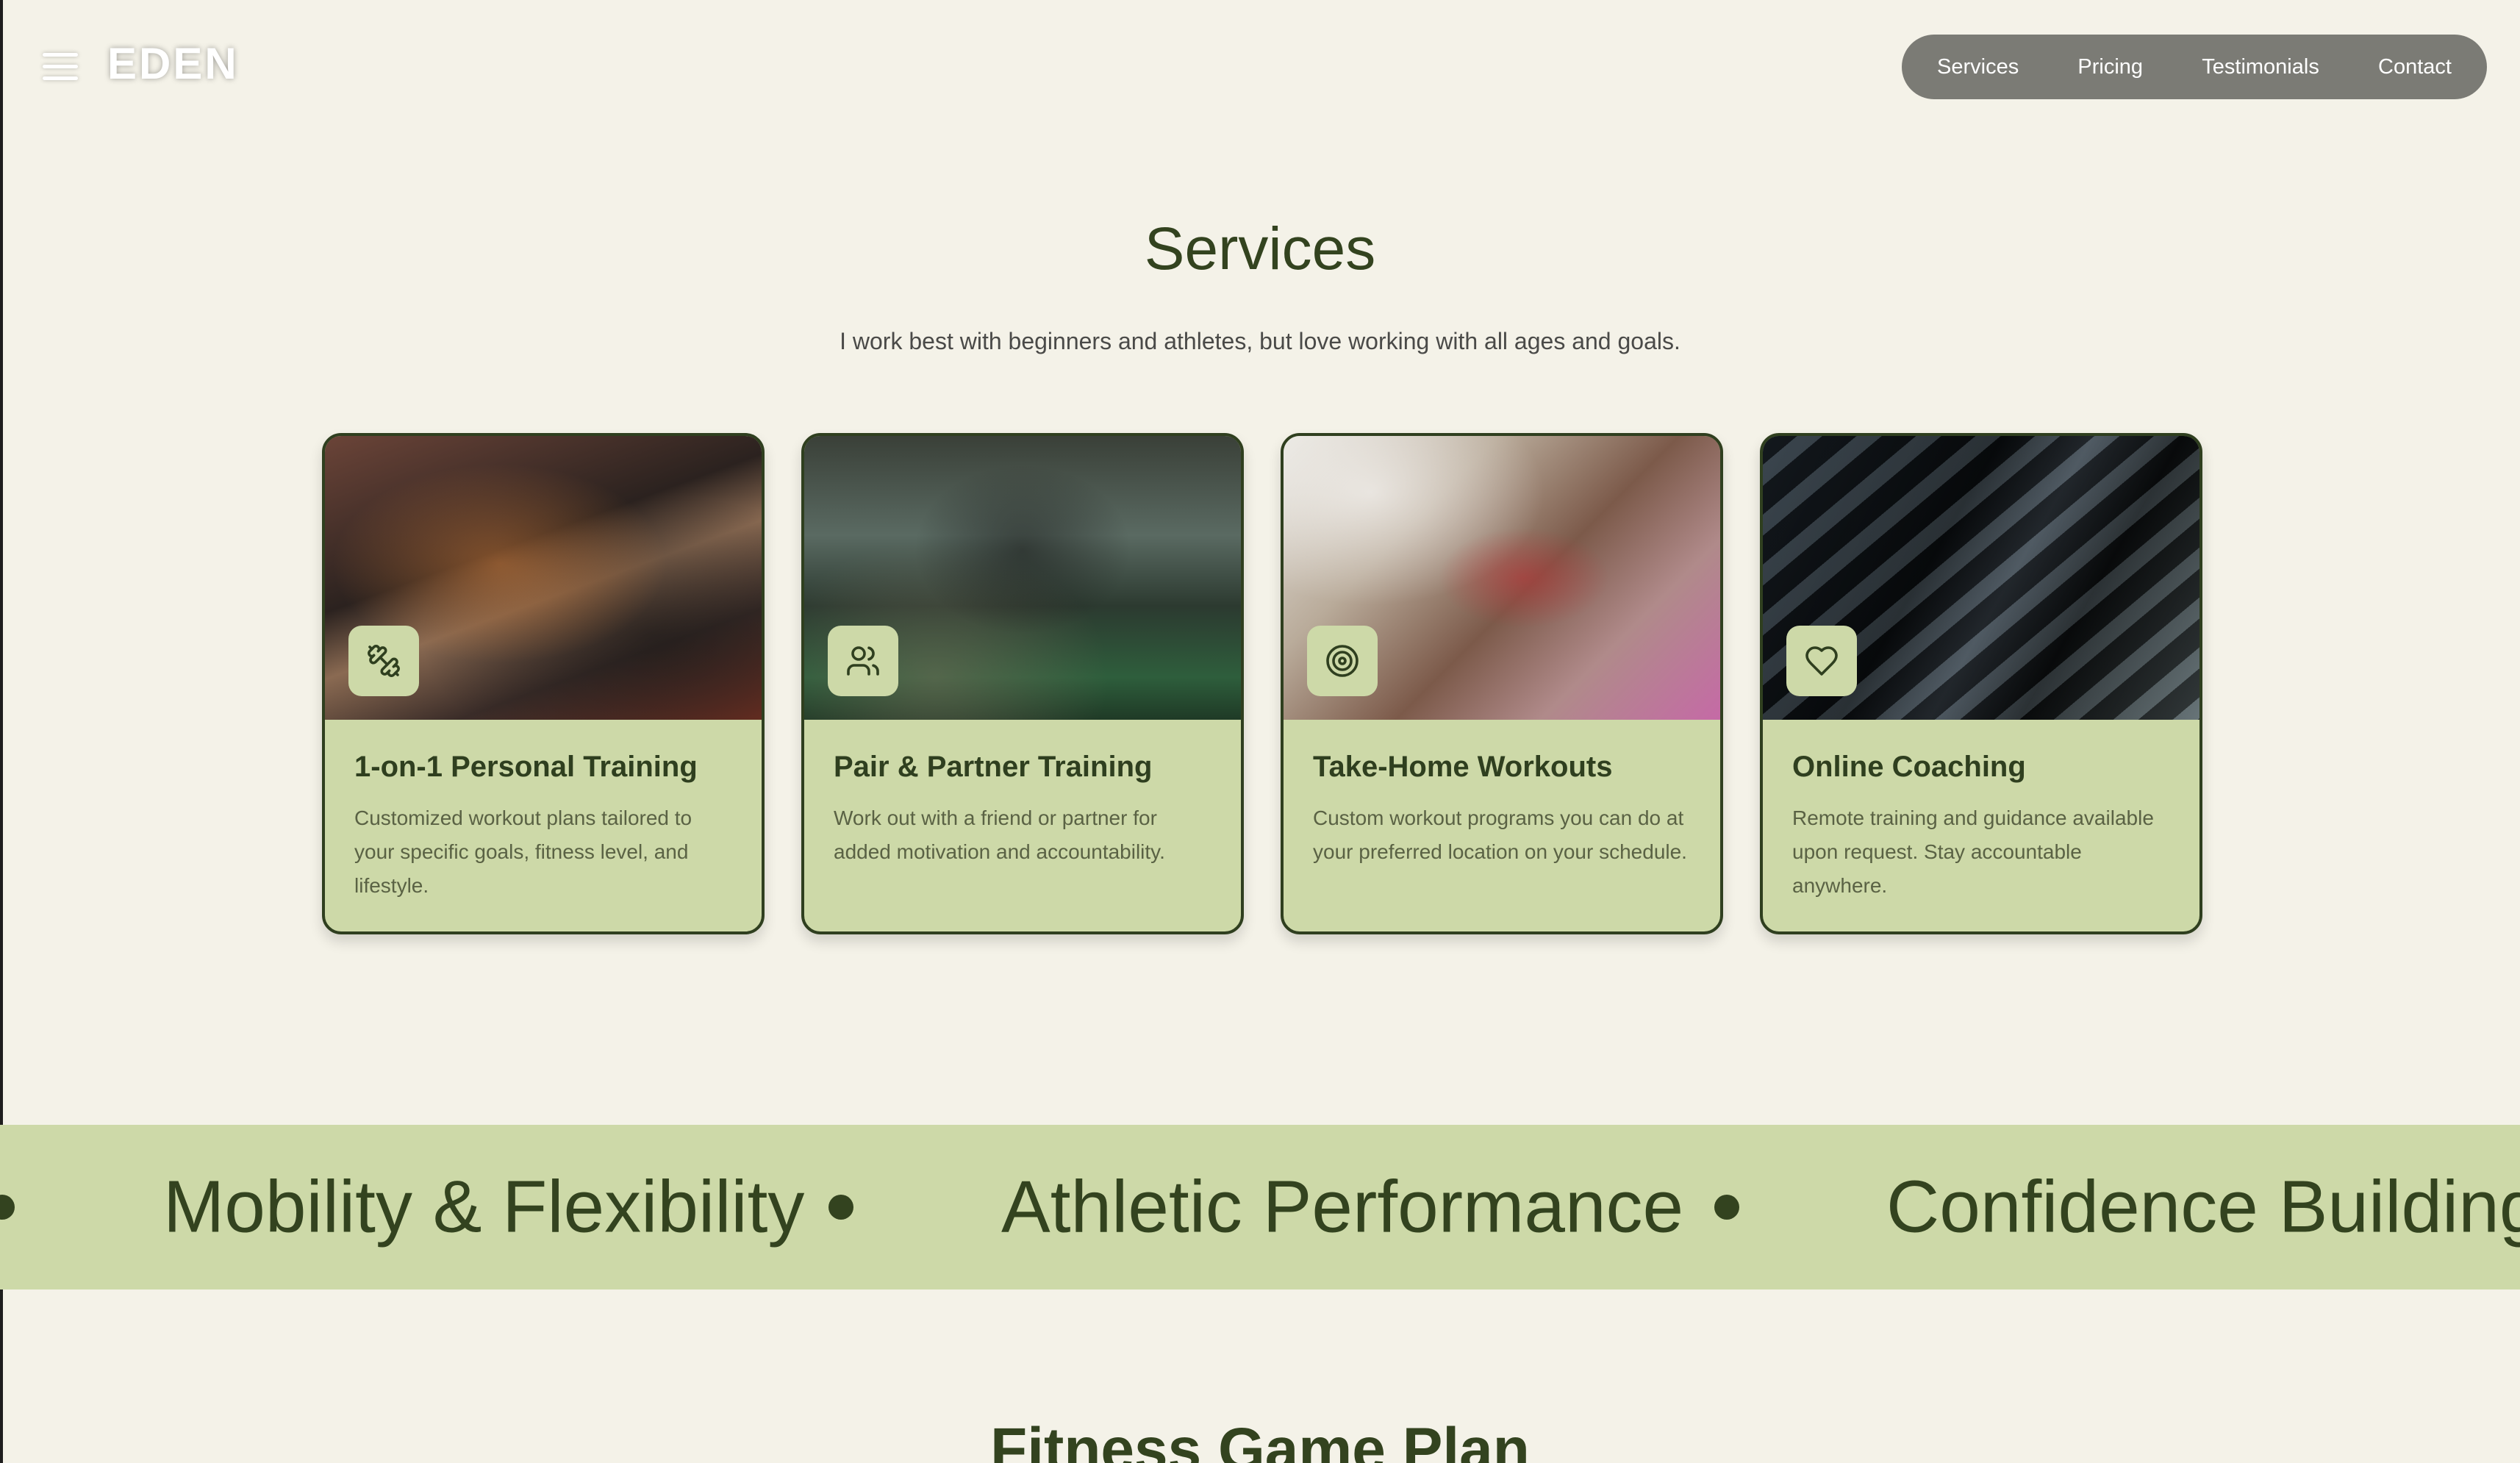  Describe the element at coordinates (2203, 1206) in the screenshot. I see `marquee-item: Confidence Building` at that location.